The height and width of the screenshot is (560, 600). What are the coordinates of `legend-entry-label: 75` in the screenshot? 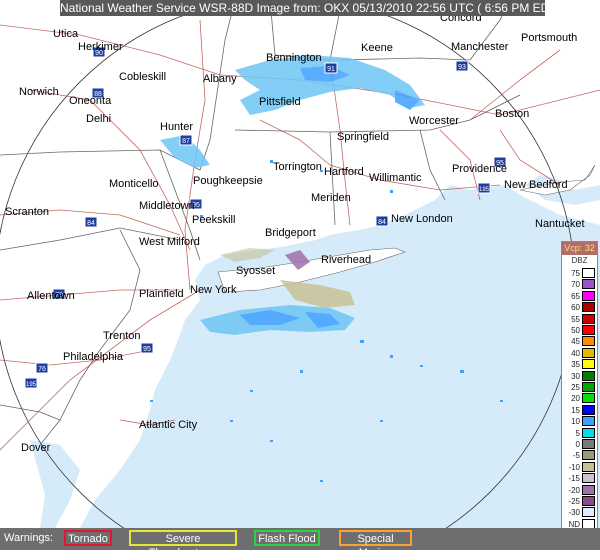 It's located at (575, 273).